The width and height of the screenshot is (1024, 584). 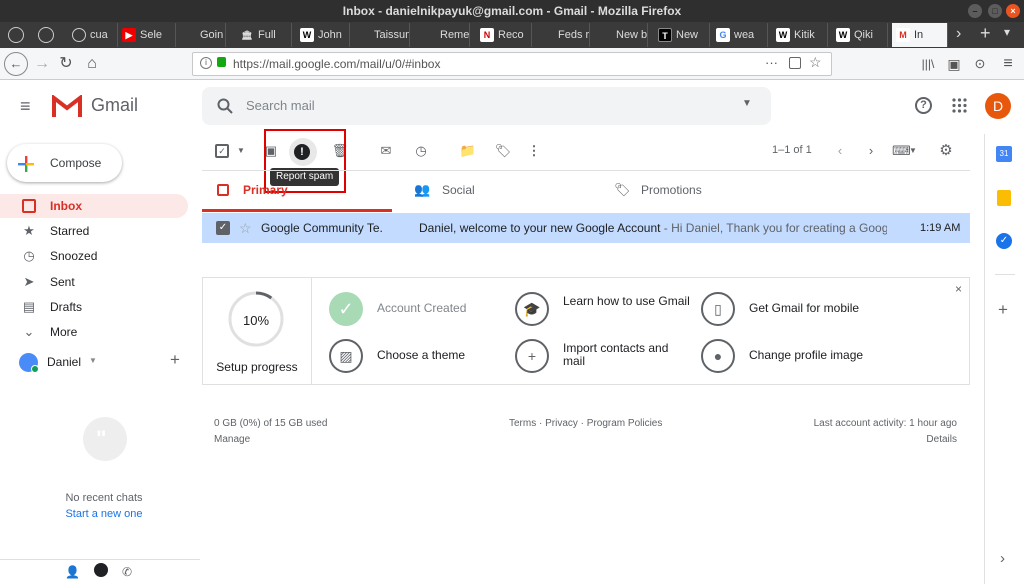 What do you see at coordinates (980, 64) in the screenshot?
I see `screenshot-icon: ⊙` at bounding box center [980, 64].